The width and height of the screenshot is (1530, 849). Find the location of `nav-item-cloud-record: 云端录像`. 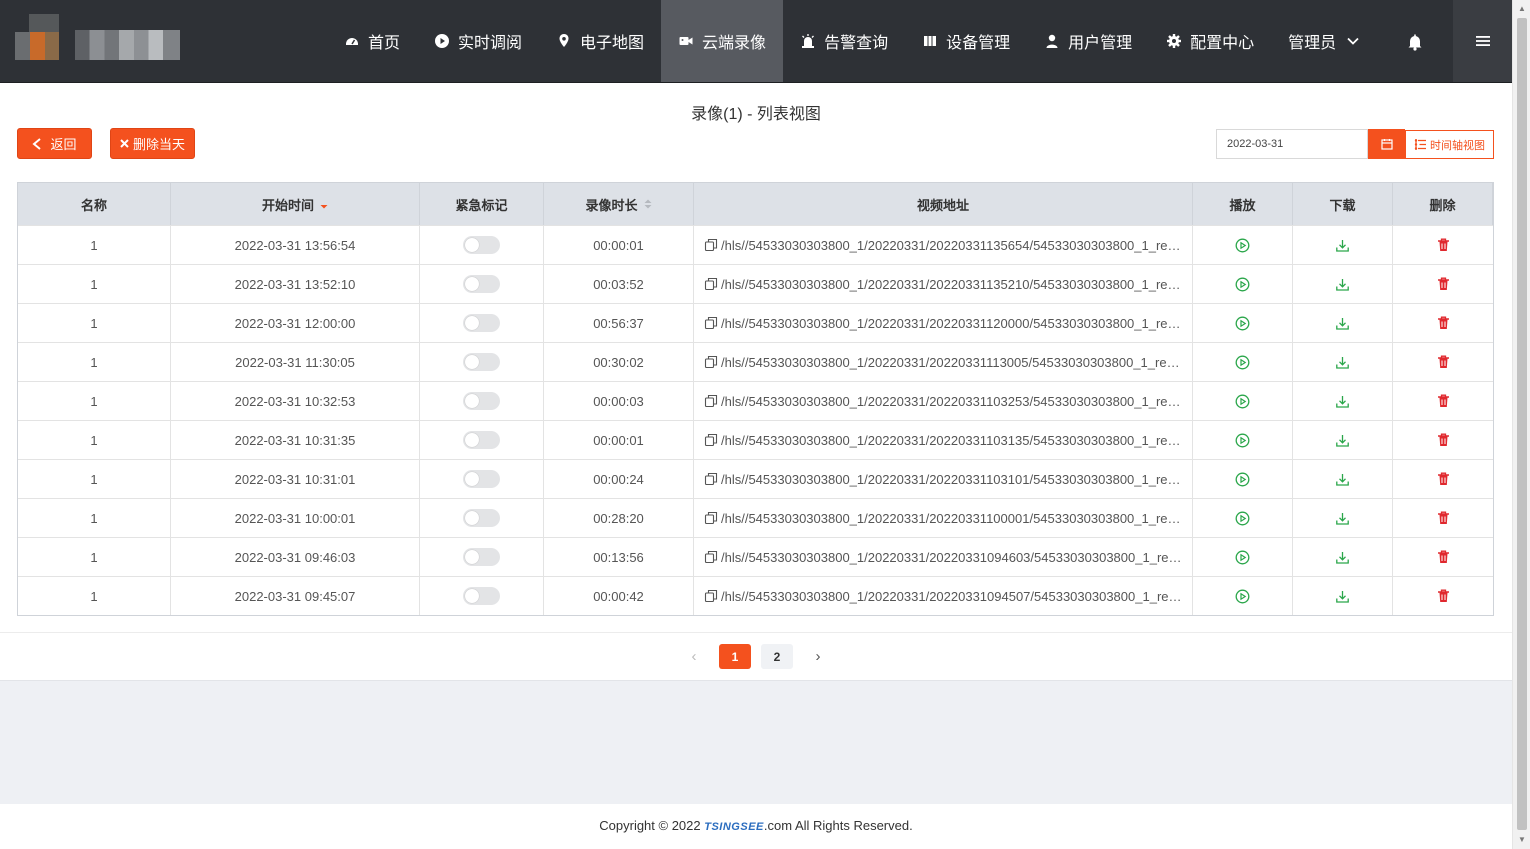

nav-item-cloud-record: 云端录像 is located at coordinates (722, 41).